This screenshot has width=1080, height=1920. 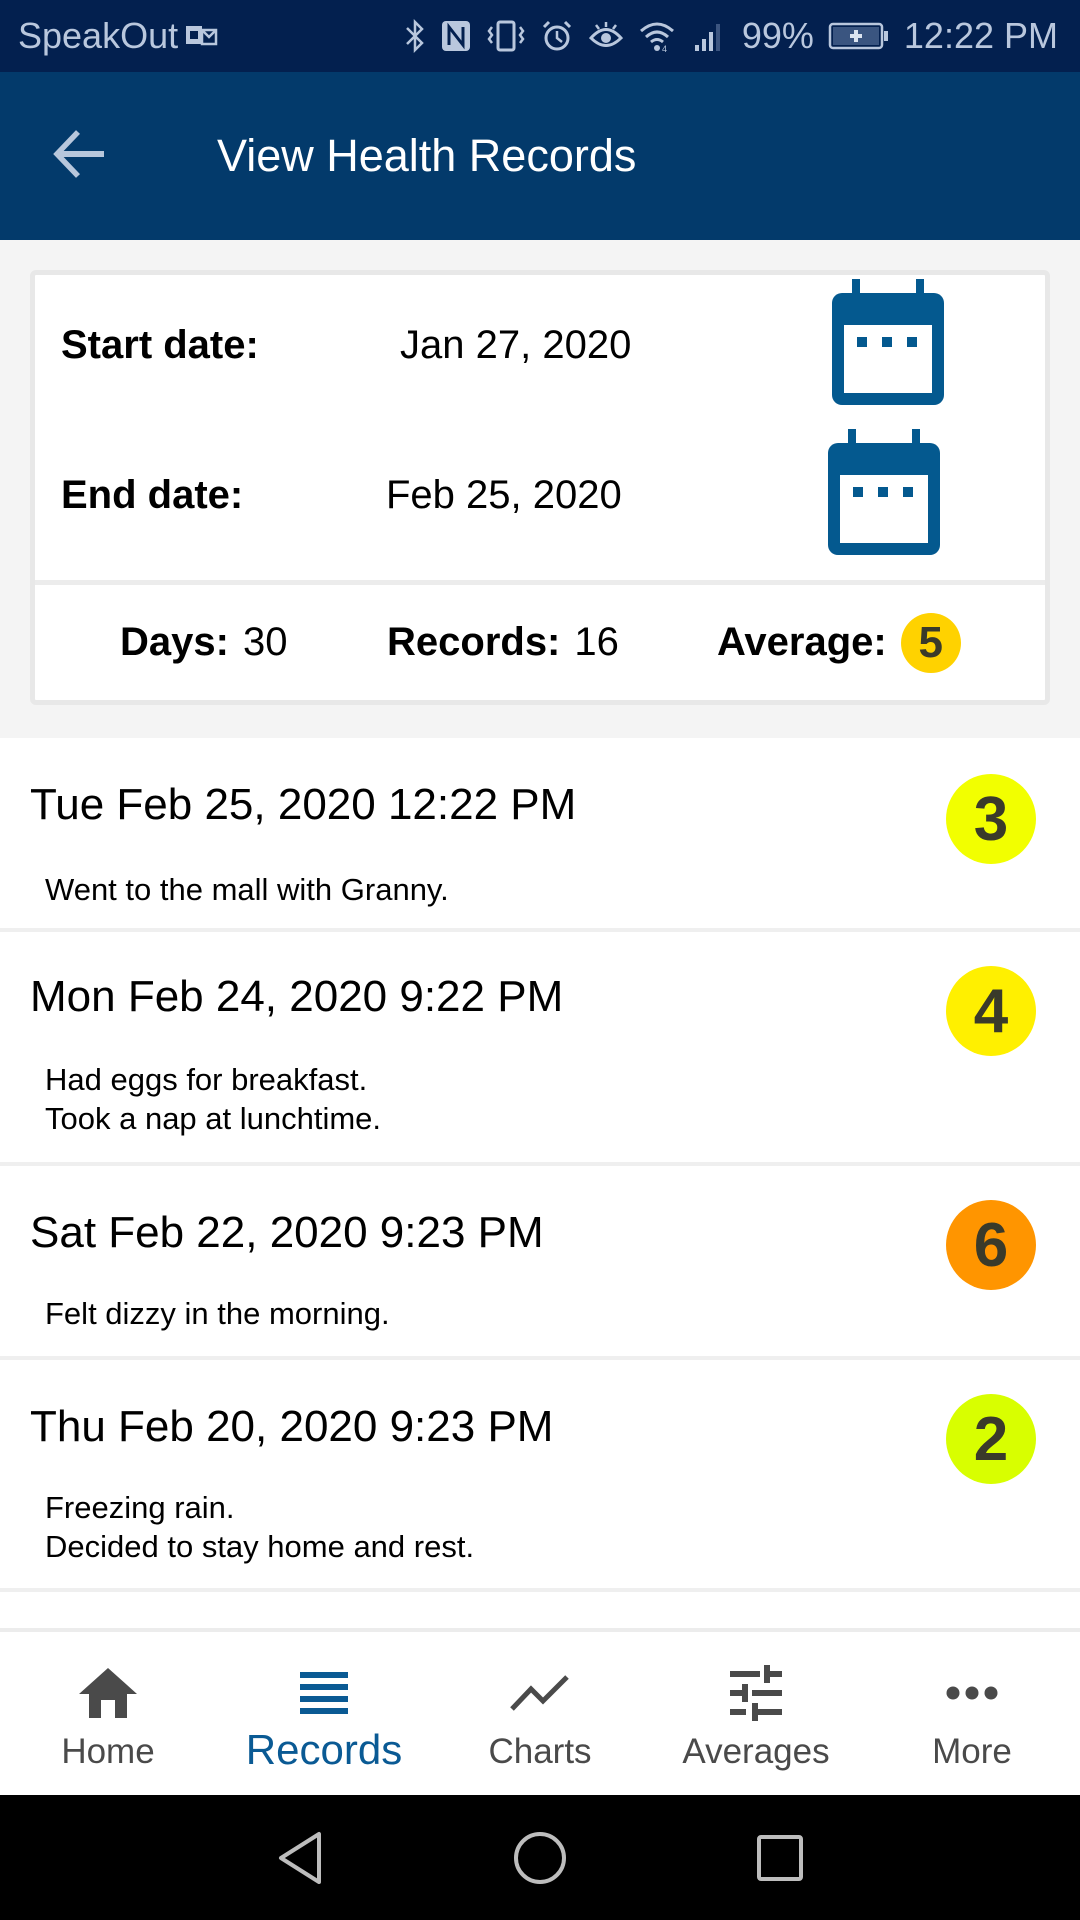 What do you see at coordinates (540, 1693) in the screenshot?
I see `line-chart-icon` at bounding box center [540, 1693].